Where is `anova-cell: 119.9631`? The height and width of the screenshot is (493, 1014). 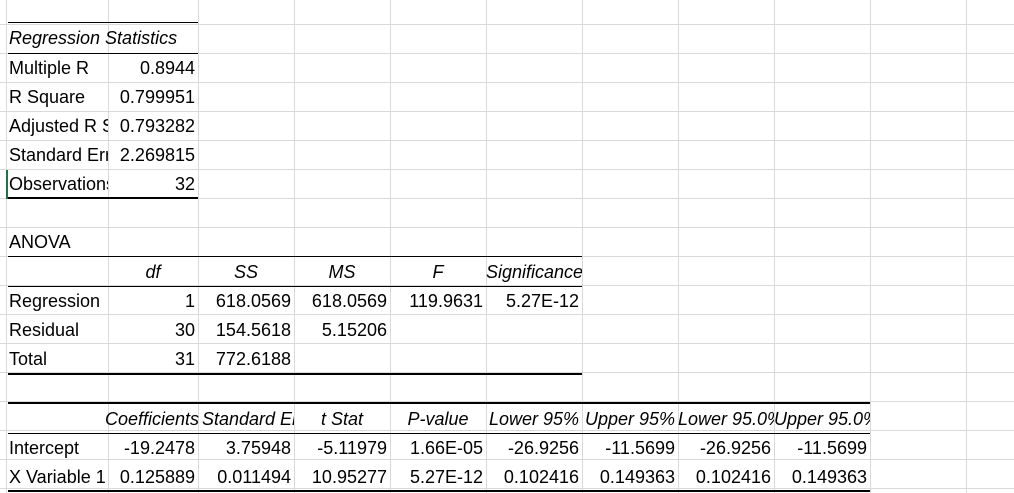 anova-cell: 119.9631 is located at coordinates (438, 301).